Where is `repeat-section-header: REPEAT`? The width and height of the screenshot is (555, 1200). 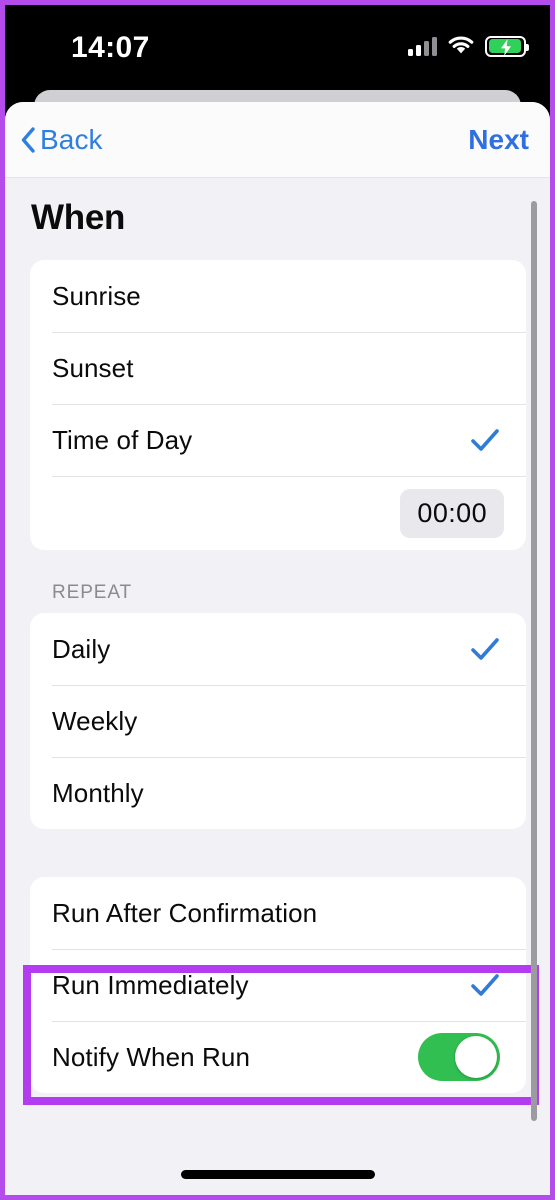
repeat-section-header: REPEAT is located at coordinates (92, 592).